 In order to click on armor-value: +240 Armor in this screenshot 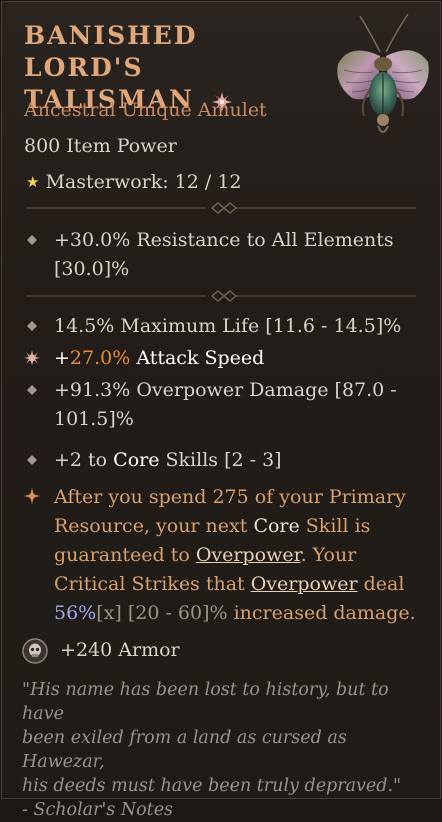, I will do `click(120, 650)`.